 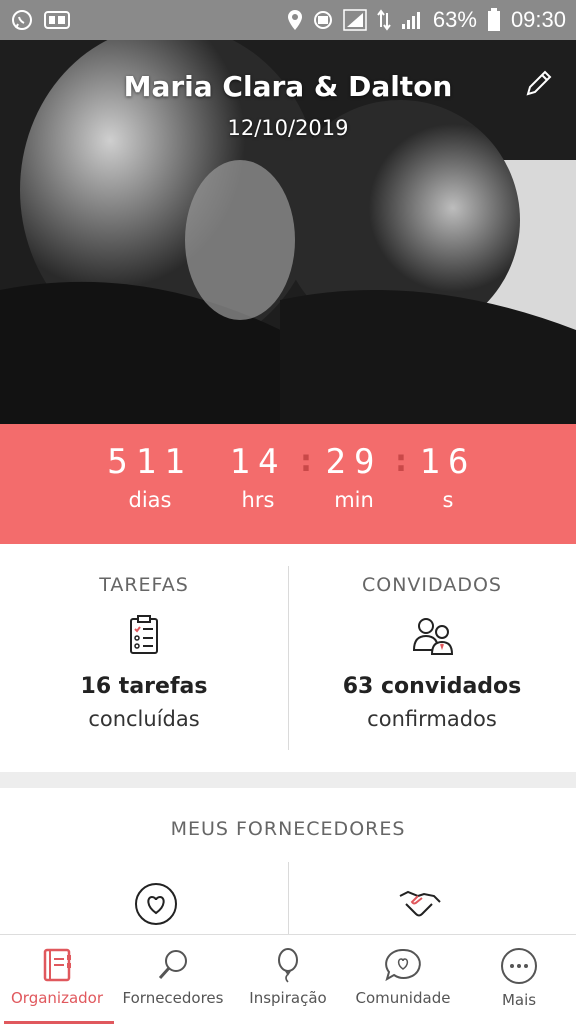 I want to click on magnifier-icon, so click(x=172, y=965).